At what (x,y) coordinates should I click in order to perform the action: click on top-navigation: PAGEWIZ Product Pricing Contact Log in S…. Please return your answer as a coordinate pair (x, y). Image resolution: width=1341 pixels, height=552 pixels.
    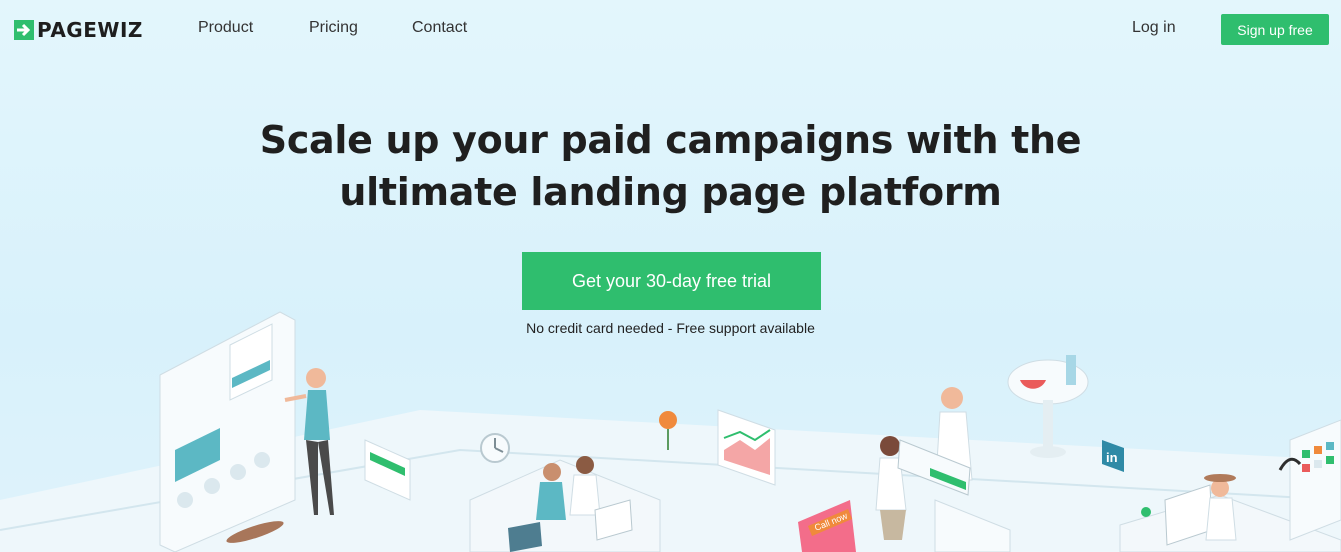
    Looking at the image, I should click on (670, 30).